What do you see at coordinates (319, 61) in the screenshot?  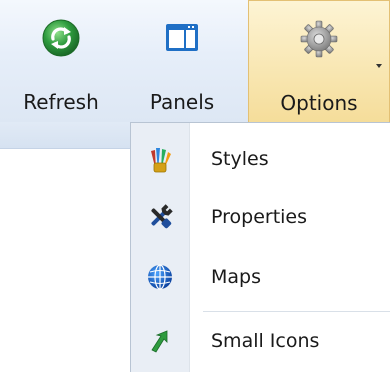 I see `options-button: Options` at bounding box center [319, 61].